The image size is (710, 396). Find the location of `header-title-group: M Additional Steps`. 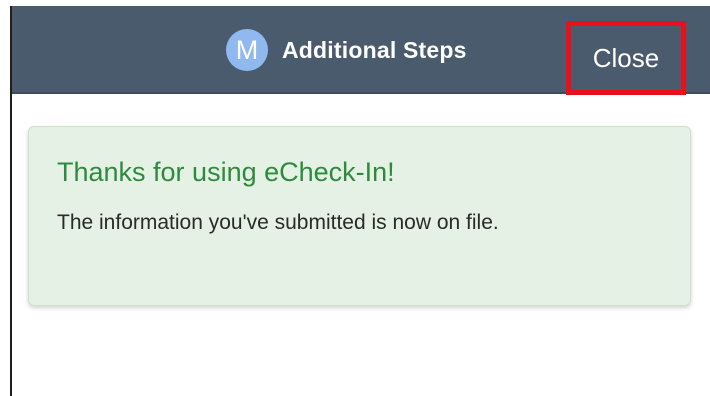

header-title-group: M Additional Steps is located at coordinates (346, 50).